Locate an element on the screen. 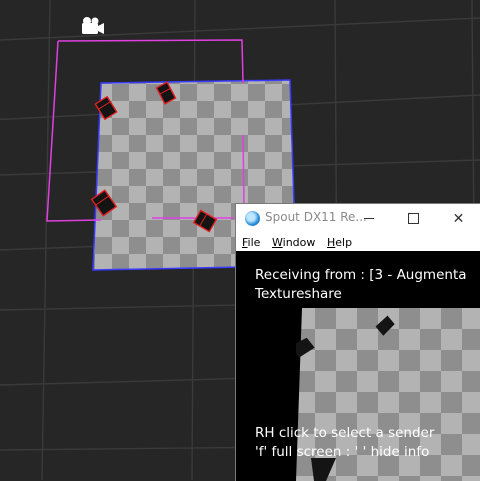  menu-window-hotkey: W is located at coordinates (277, 242).